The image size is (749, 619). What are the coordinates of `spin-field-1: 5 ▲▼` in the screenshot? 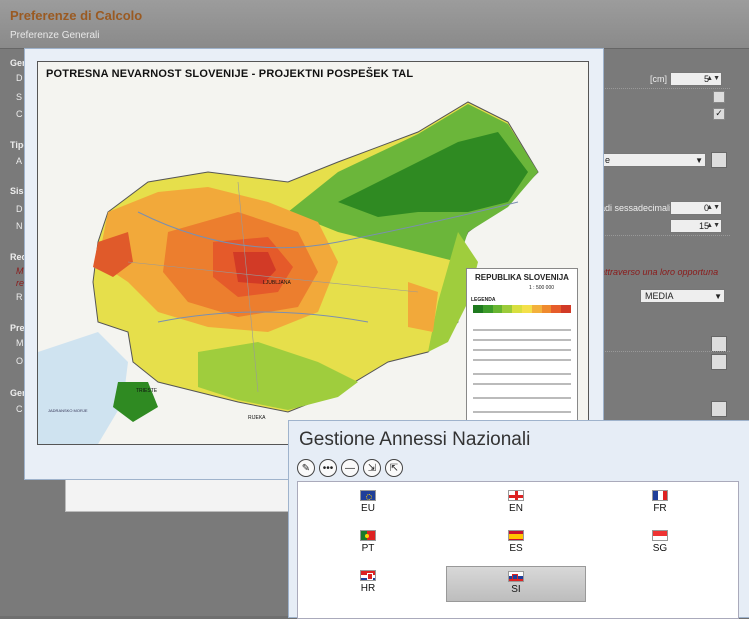 It's located at (696, 79).